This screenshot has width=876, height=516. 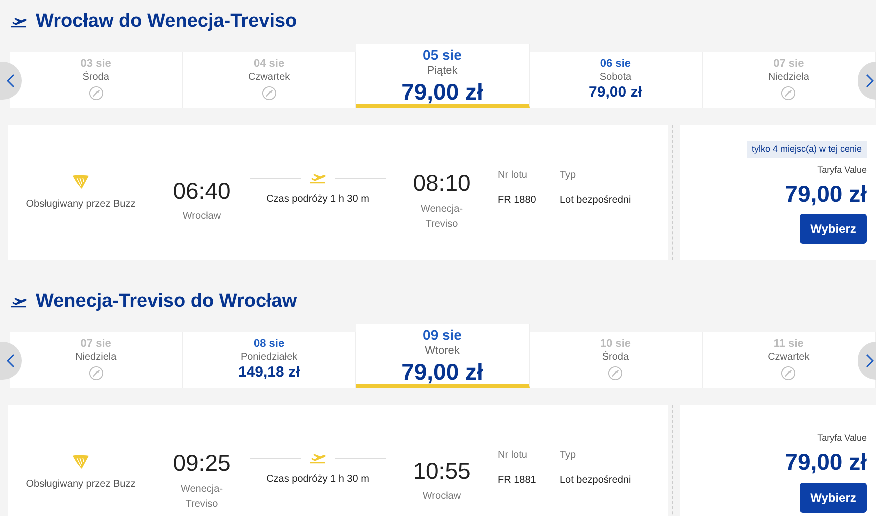 What do you see at coordinates (442, 55) in the screenshot?
I see `date-label: 05 sie` at bounding box center [442, 55].